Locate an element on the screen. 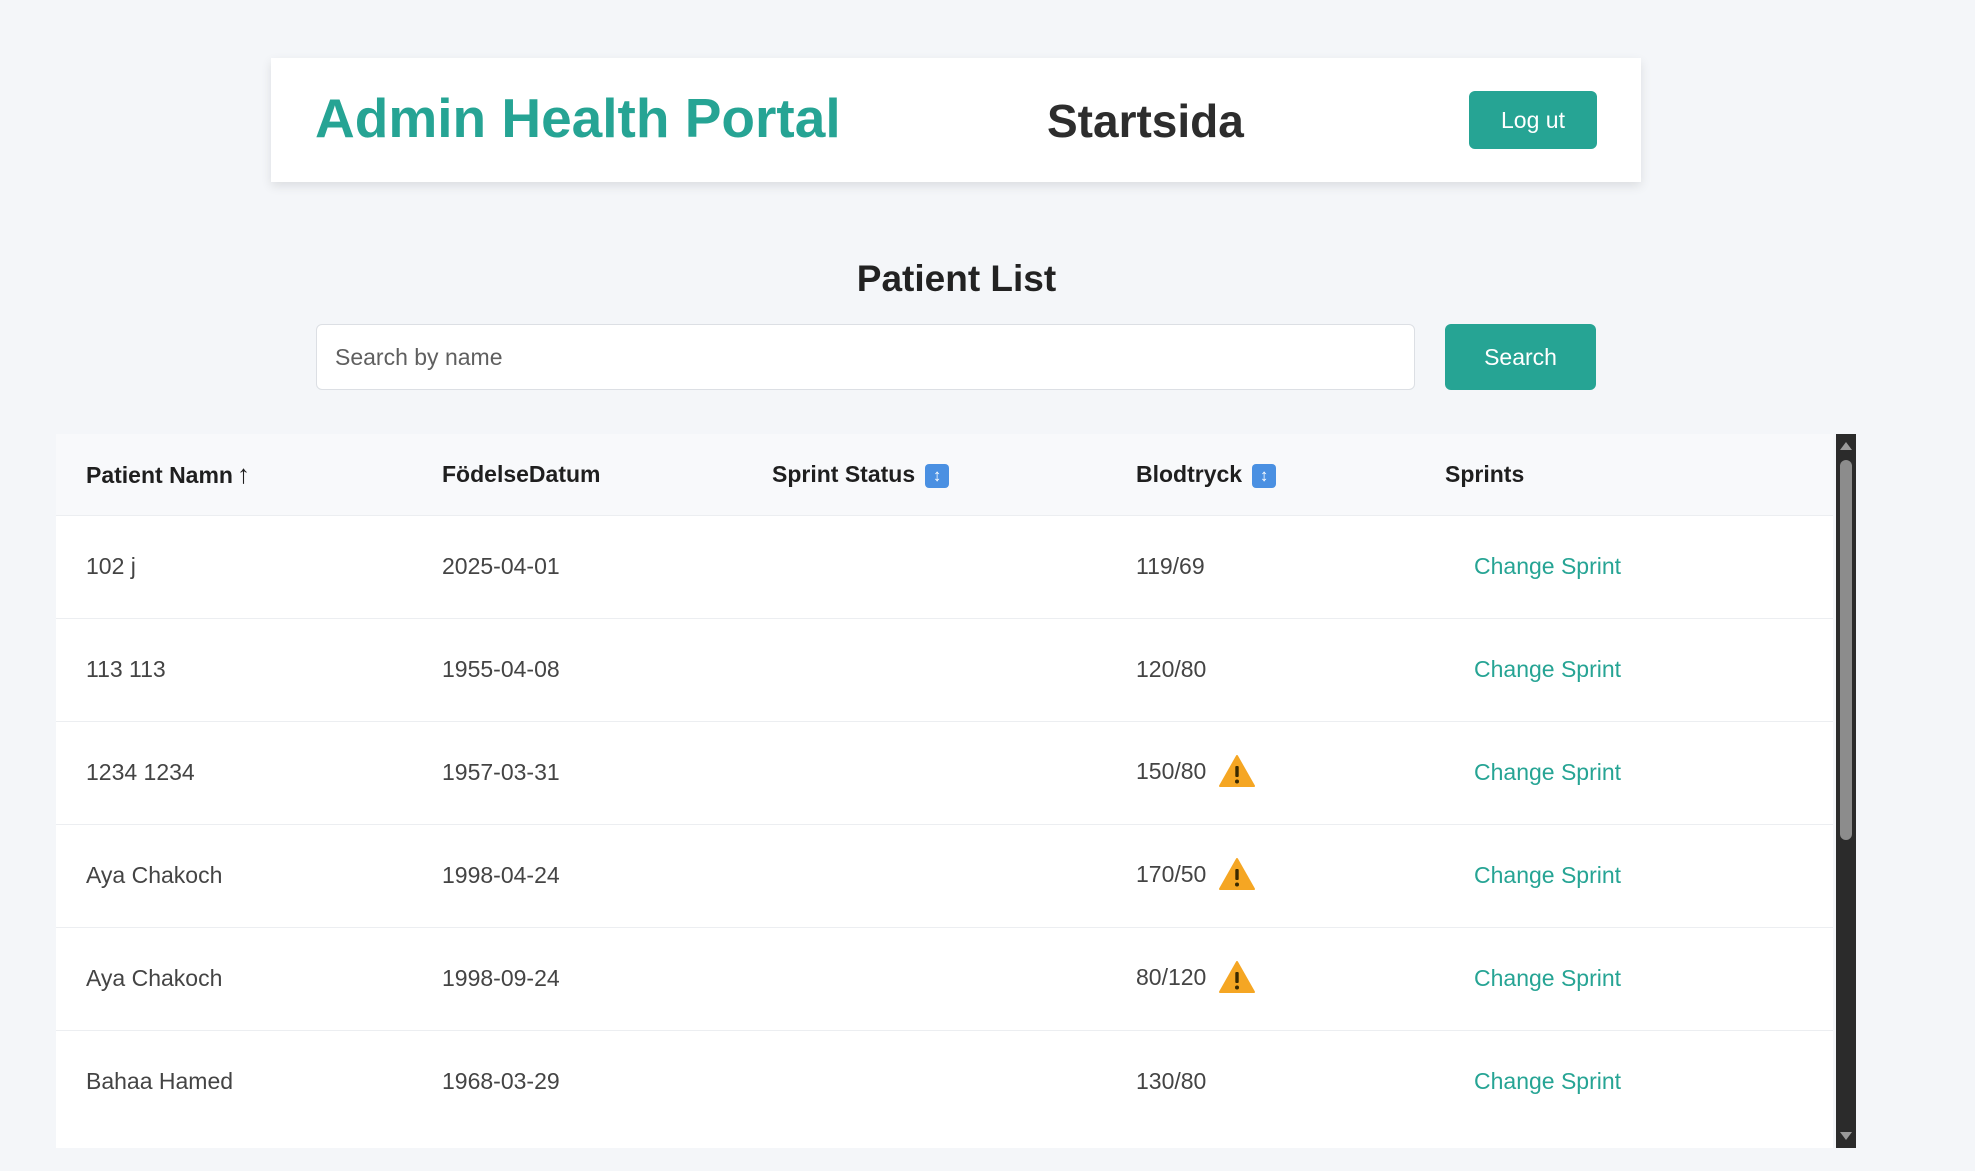 The image size is (1975, 1171). birth-date: 1998-04-24 is located at coordinates (501, 875).